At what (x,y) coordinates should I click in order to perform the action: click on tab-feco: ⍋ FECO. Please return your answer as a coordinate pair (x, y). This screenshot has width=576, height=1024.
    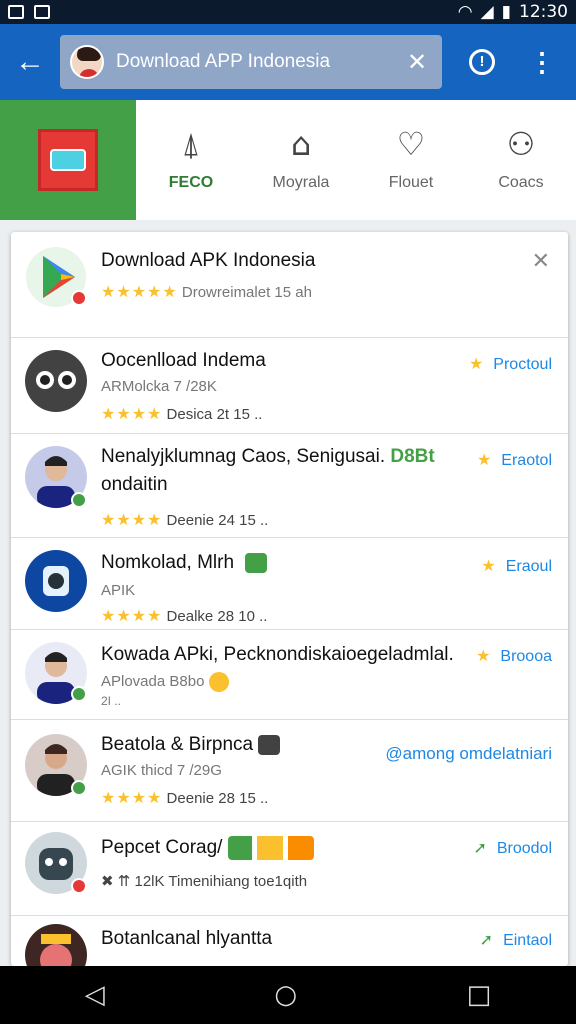
    Looking at the image, I should click on (191, 160).